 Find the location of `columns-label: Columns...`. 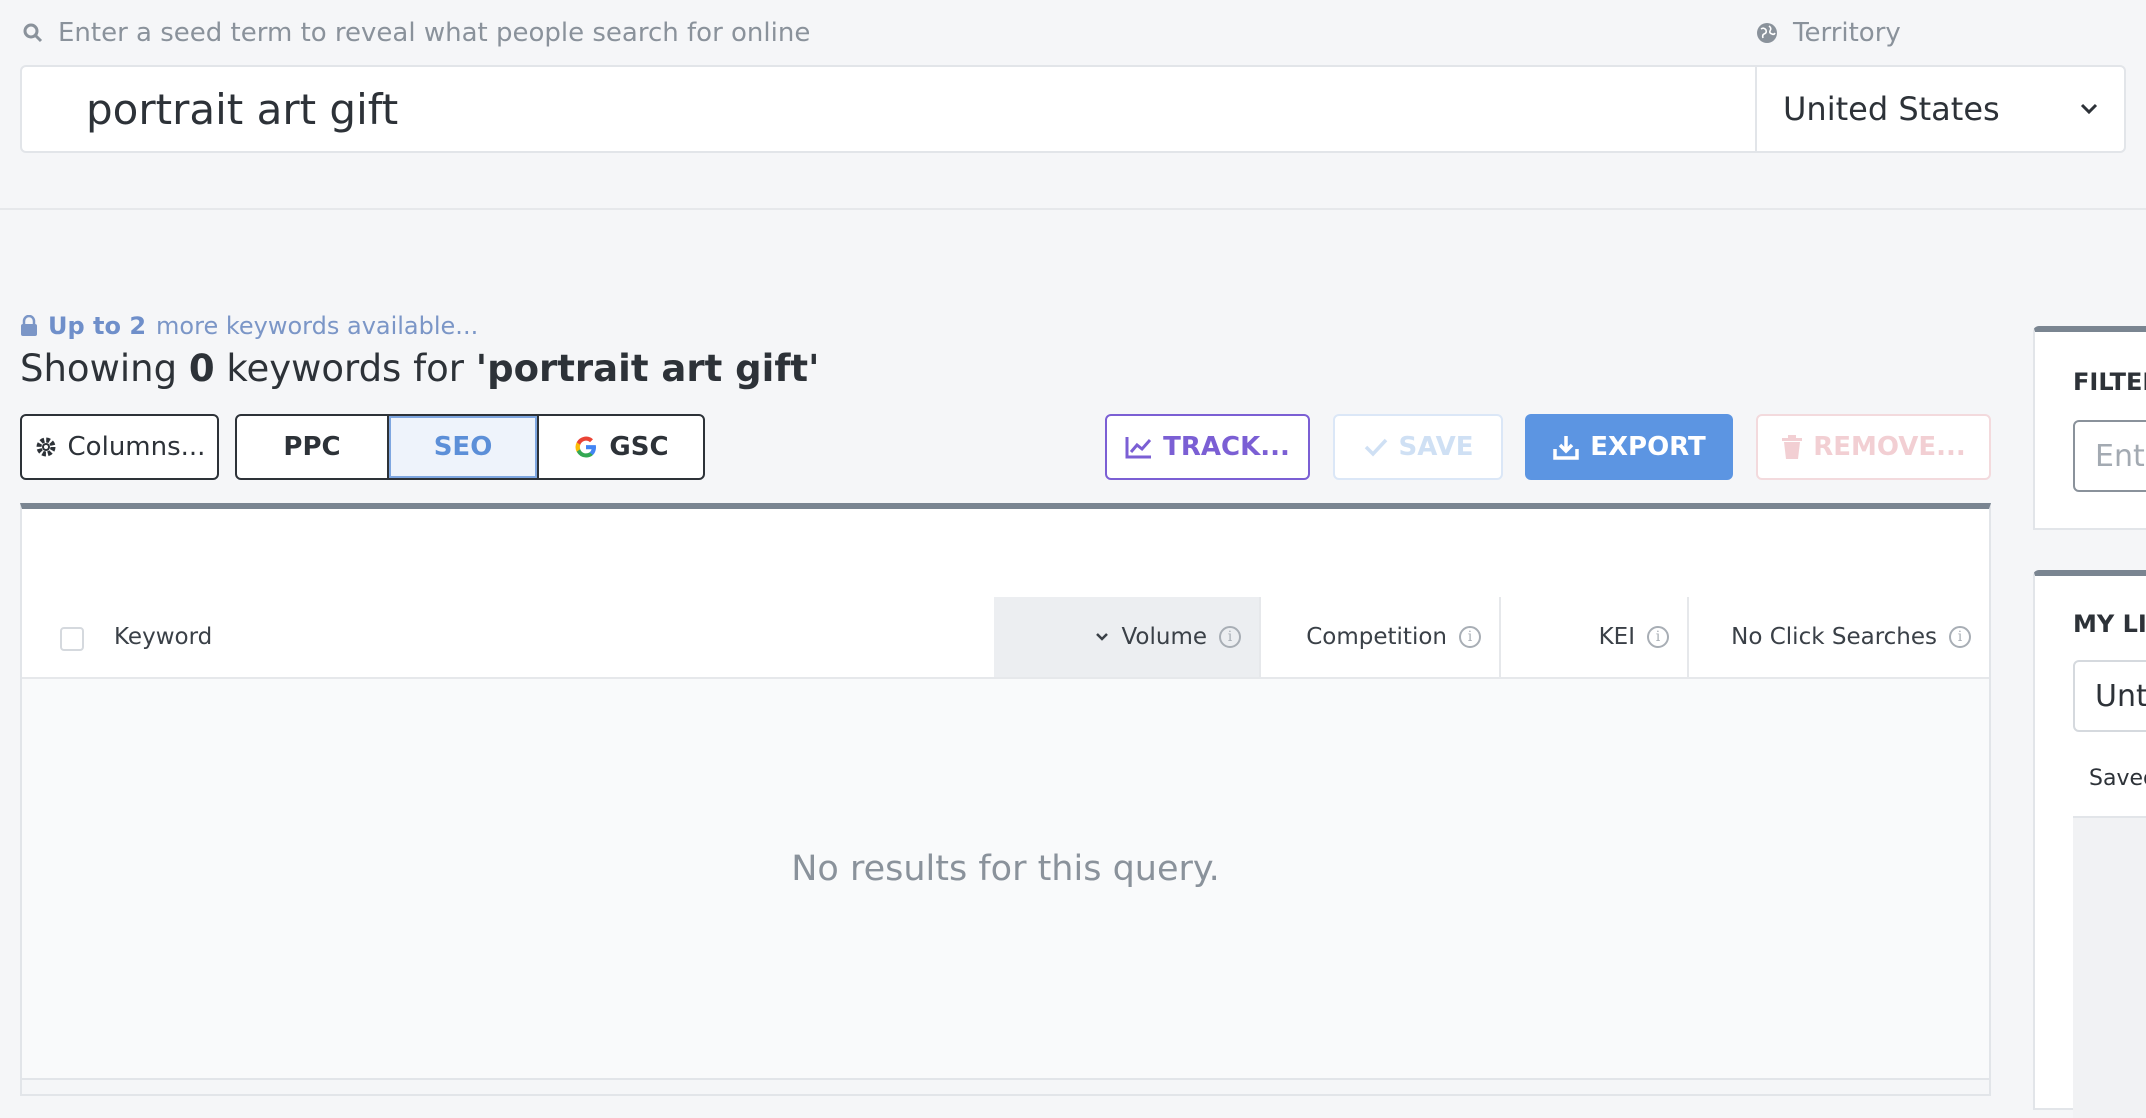

columns-label: Columns... is located at coordinates (136, 447).